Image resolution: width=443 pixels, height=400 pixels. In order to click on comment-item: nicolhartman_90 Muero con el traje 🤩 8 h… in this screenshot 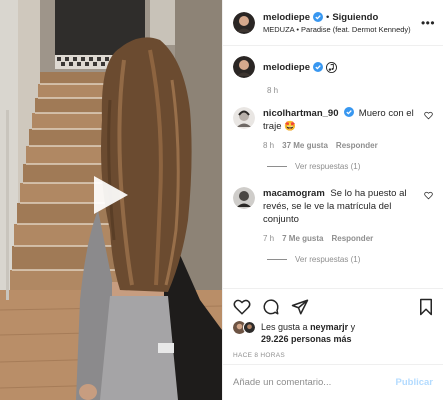, I will do `click(334, 128)`.